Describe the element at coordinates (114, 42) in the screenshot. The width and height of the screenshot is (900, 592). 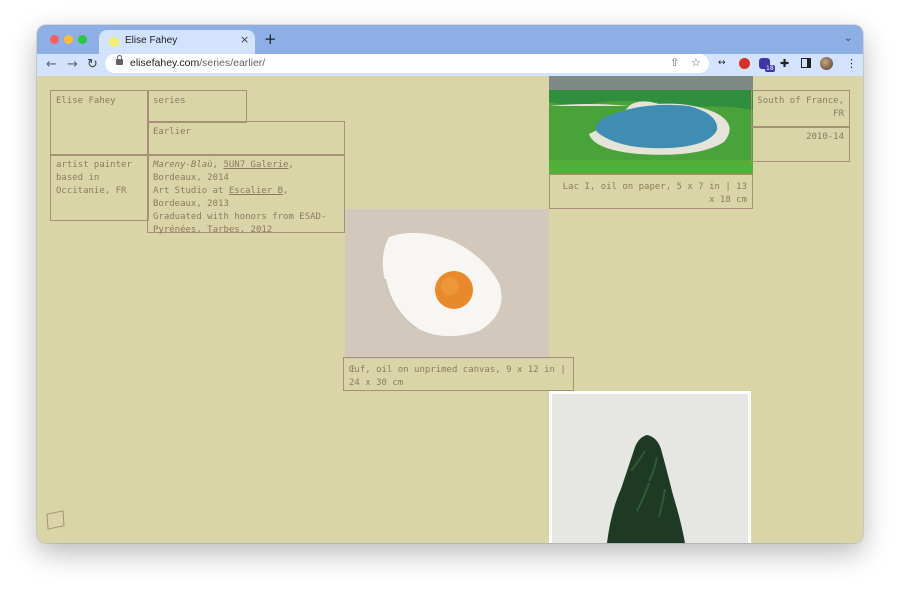
I see `favicon-icon` at that location.